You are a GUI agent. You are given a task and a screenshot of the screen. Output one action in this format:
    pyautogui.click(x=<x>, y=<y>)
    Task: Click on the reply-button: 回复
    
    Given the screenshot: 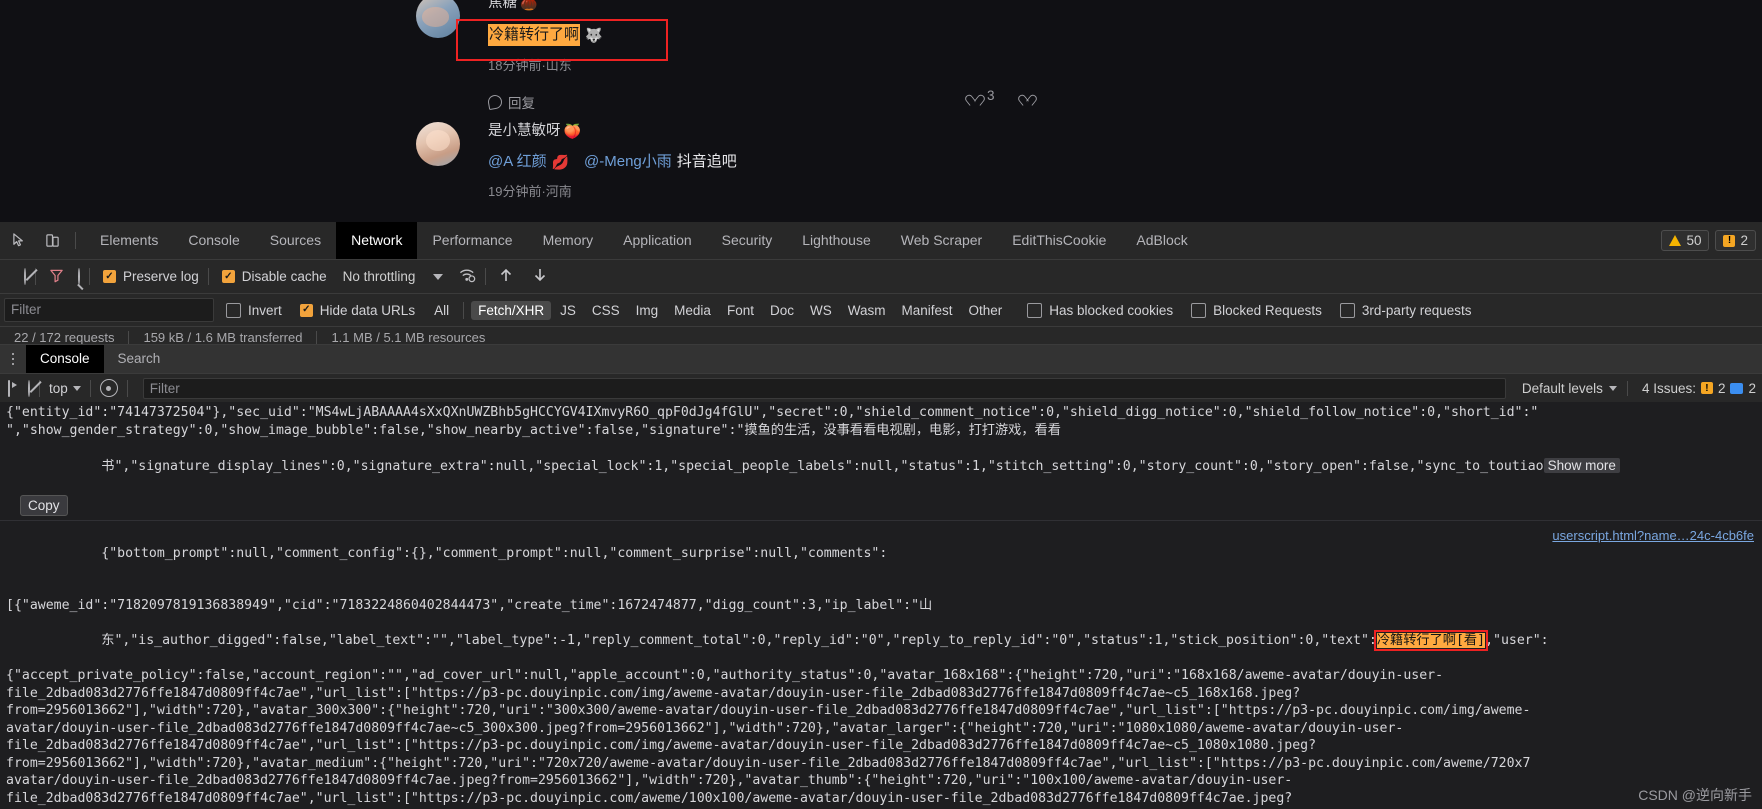 What is the action you would take?
    pyautogui.click(x=544, y=102)
    